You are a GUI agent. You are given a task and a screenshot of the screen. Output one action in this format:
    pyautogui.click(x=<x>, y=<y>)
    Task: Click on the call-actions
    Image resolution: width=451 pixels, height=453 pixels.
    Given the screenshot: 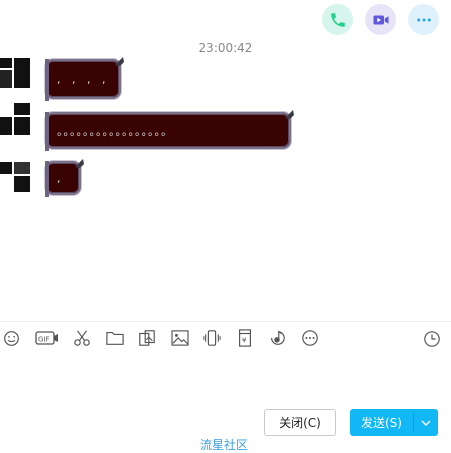 What is the action you would take?
    pyautogui.click(x=380, y=19)
    